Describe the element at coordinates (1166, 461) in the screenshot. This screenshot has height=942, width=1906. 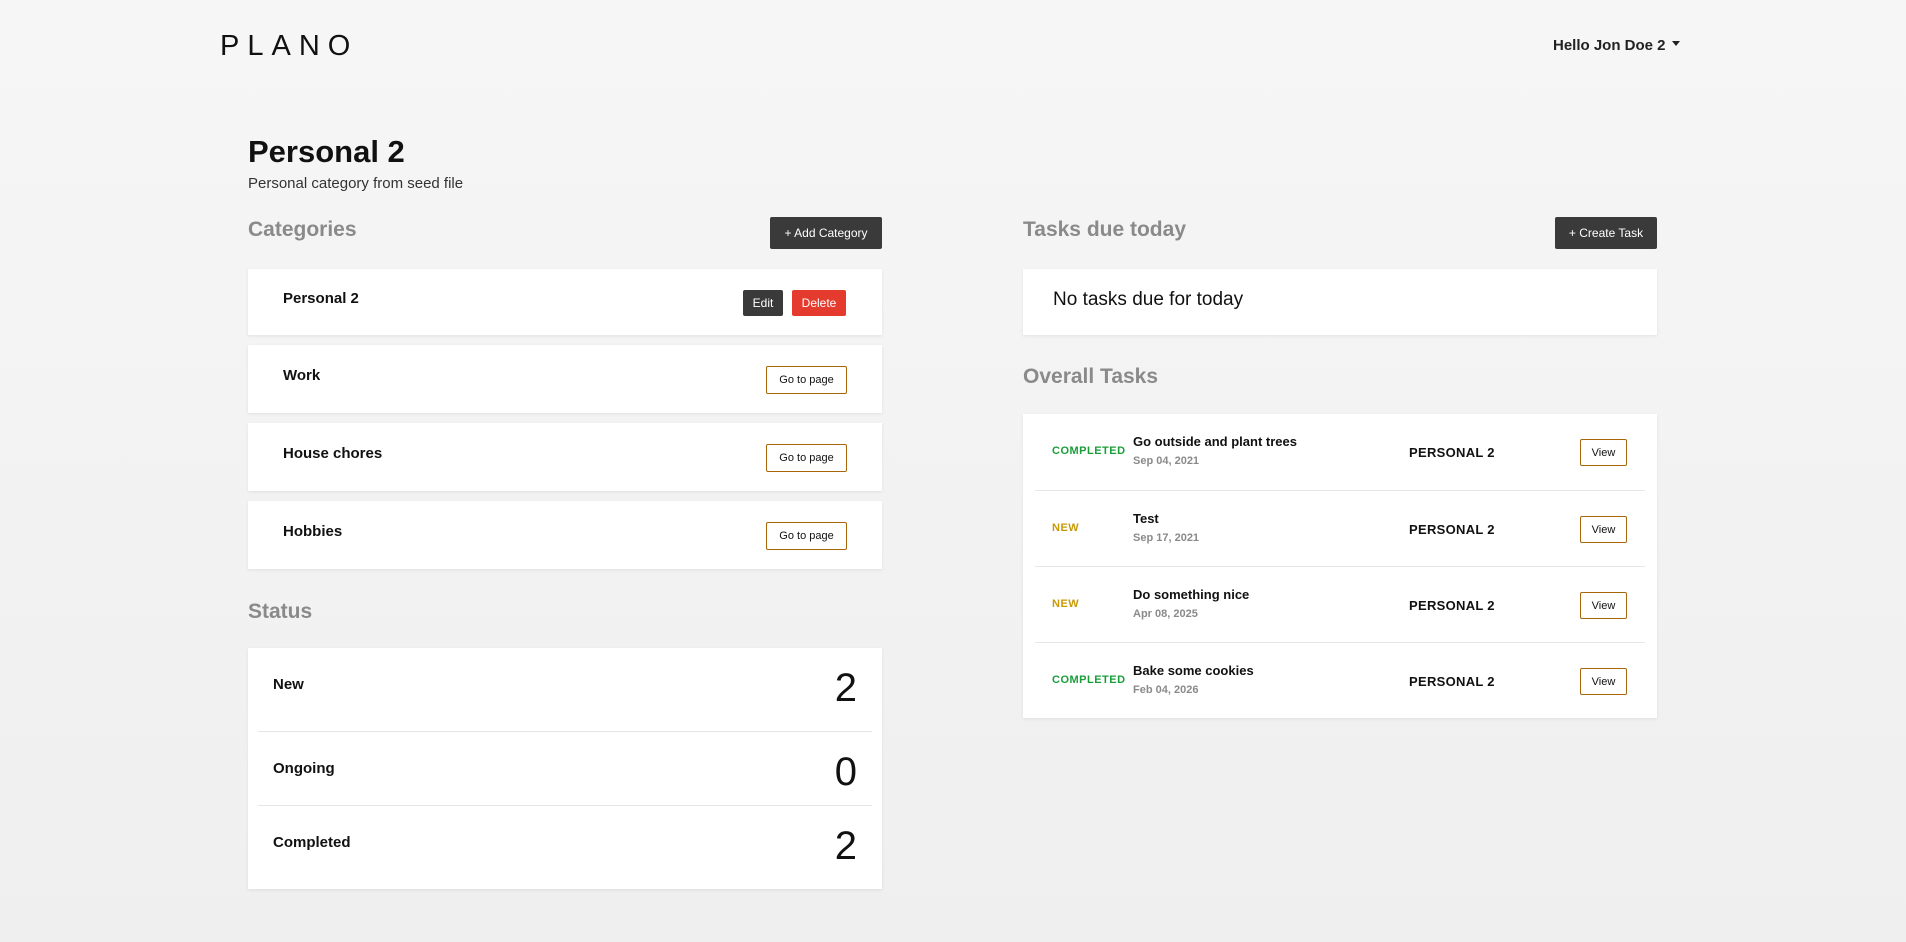
I see `task-date: Sep 04, 2021` at that location.